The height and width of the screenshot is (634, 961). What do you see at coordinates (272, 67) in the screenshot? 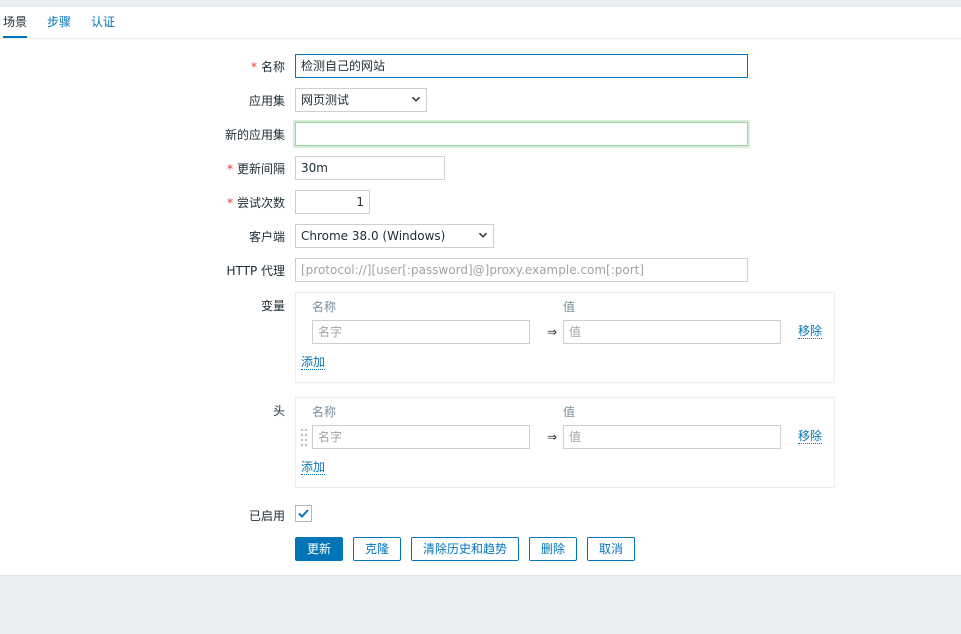
I see `name-label-text: 名称` at bounding box center [272, 67].